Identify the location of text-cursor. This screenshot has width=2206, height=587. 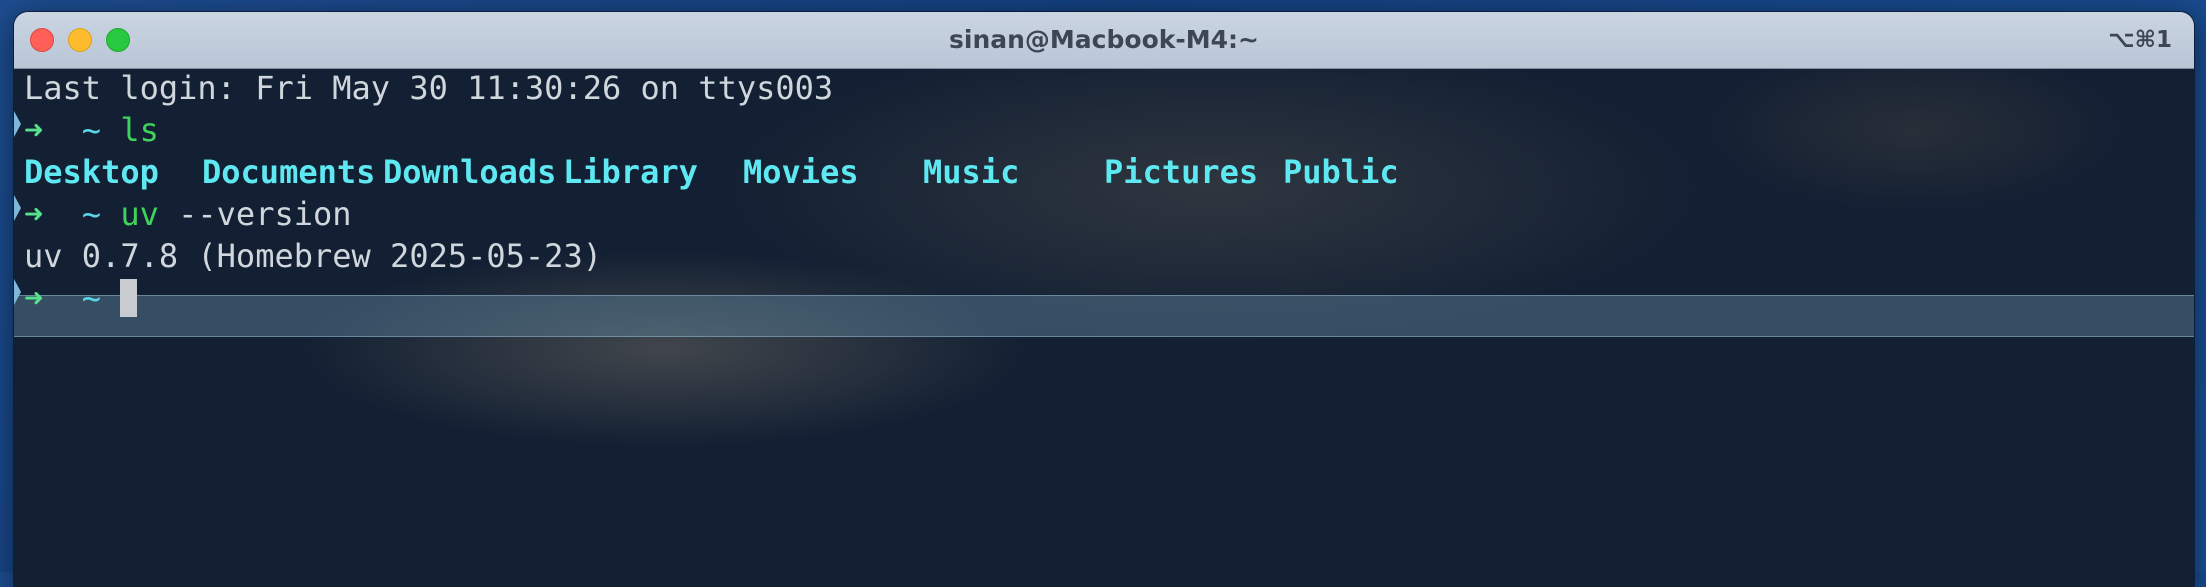
(129, 298).